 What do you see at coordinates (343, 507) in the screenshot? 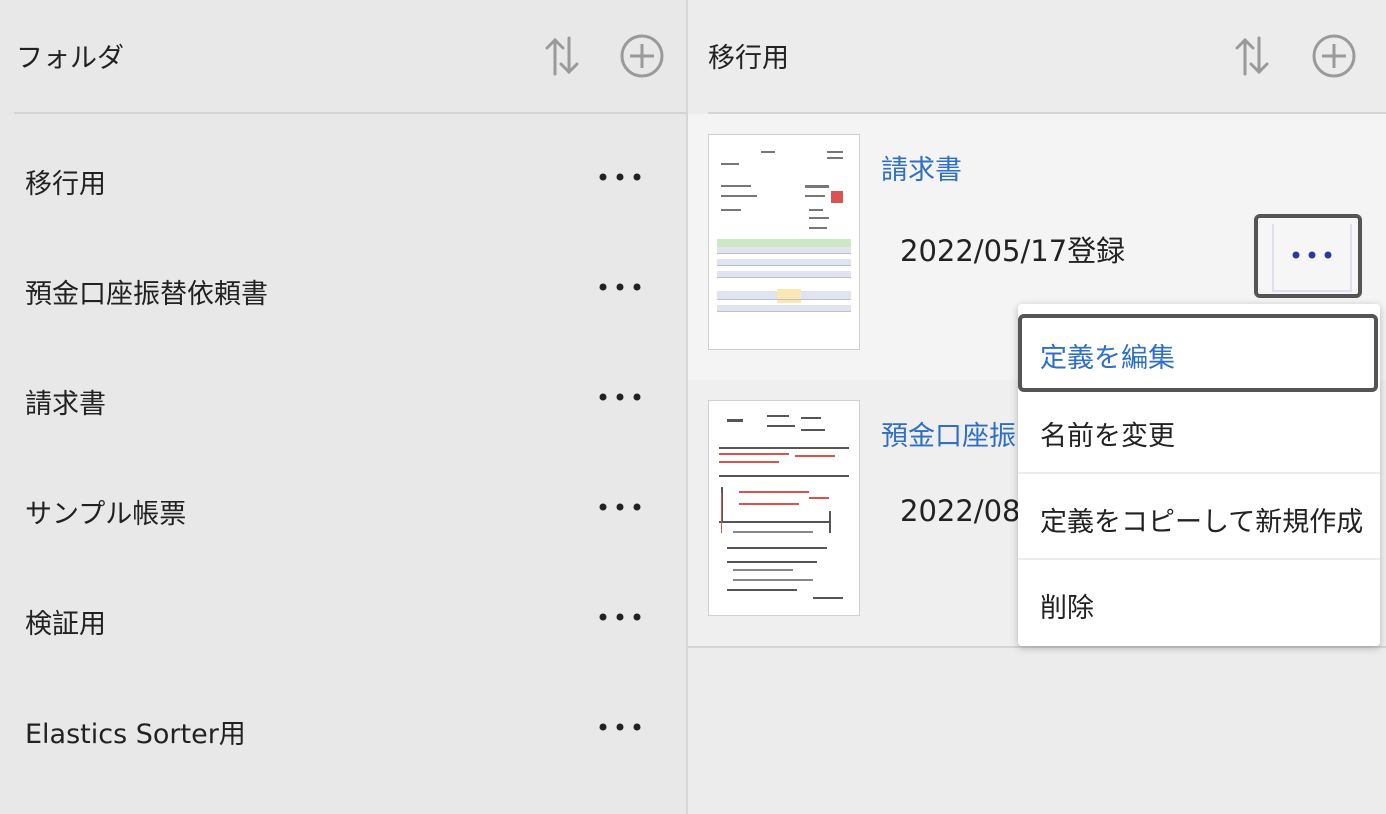
I see `folder-item: サンプル帳票` at bounding box center [343, 507].